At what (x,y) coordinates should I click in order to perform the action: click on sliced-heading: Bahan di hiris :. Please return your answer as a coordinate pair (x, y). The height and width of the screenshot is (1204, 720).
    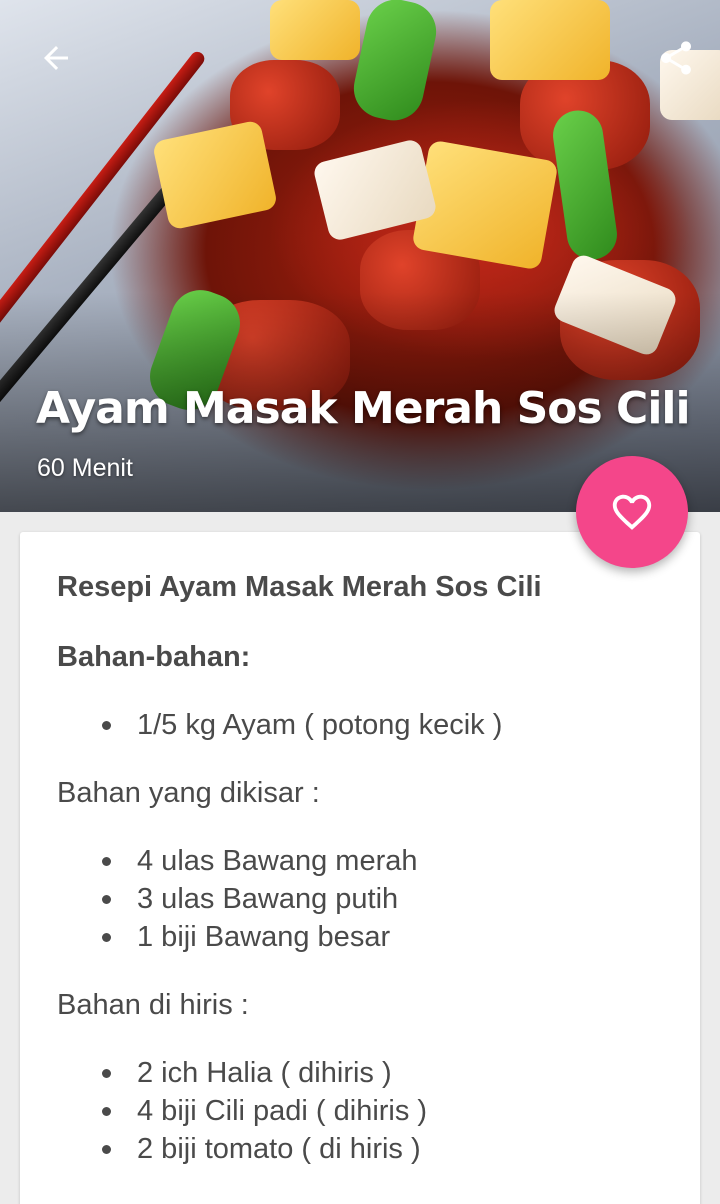
    Looking at the image, I should click on (153, 1005).